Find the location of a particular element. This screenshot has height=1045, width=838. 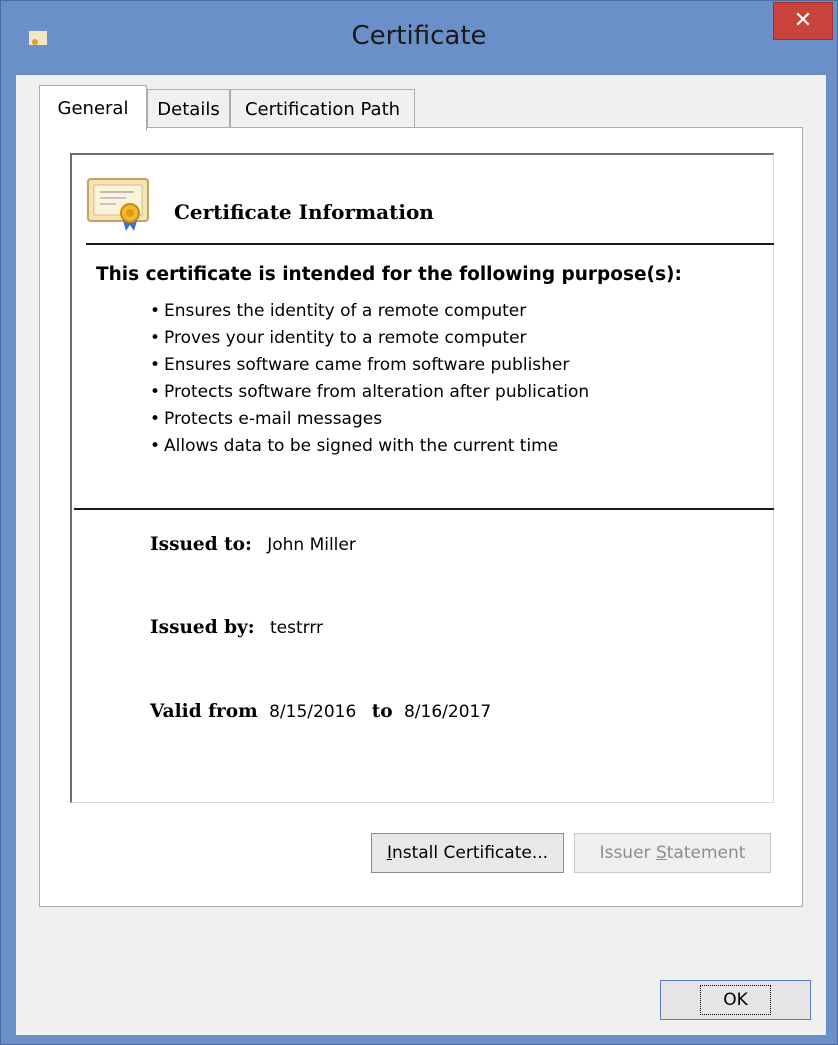

issued-by-value: testrrr is located at coordinates (297, 628).